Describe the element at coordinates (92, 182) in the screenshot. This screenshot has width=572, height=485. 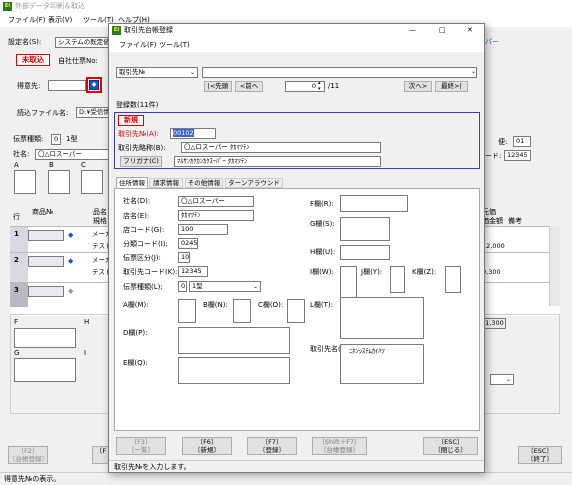
I see `col-c-box` at that location.